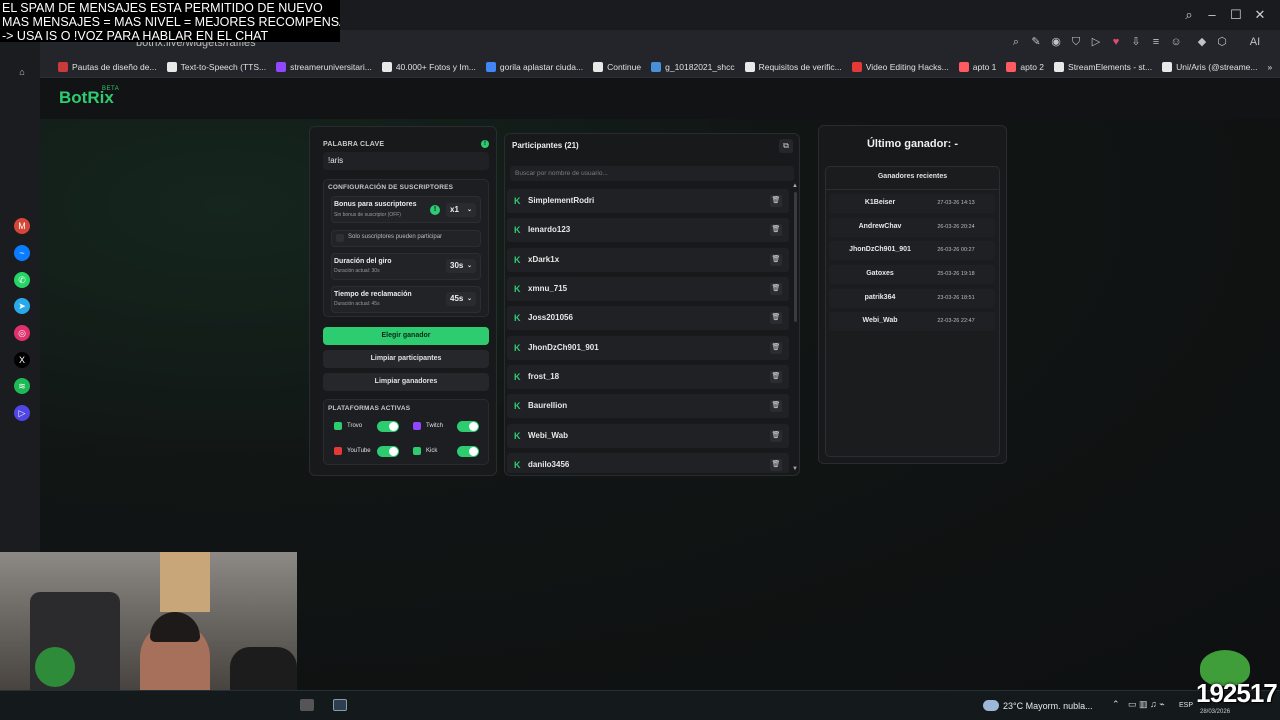 The image size is (1280, 720). I want to click on tray-up-icon: ⌃, so click(1116, 704).